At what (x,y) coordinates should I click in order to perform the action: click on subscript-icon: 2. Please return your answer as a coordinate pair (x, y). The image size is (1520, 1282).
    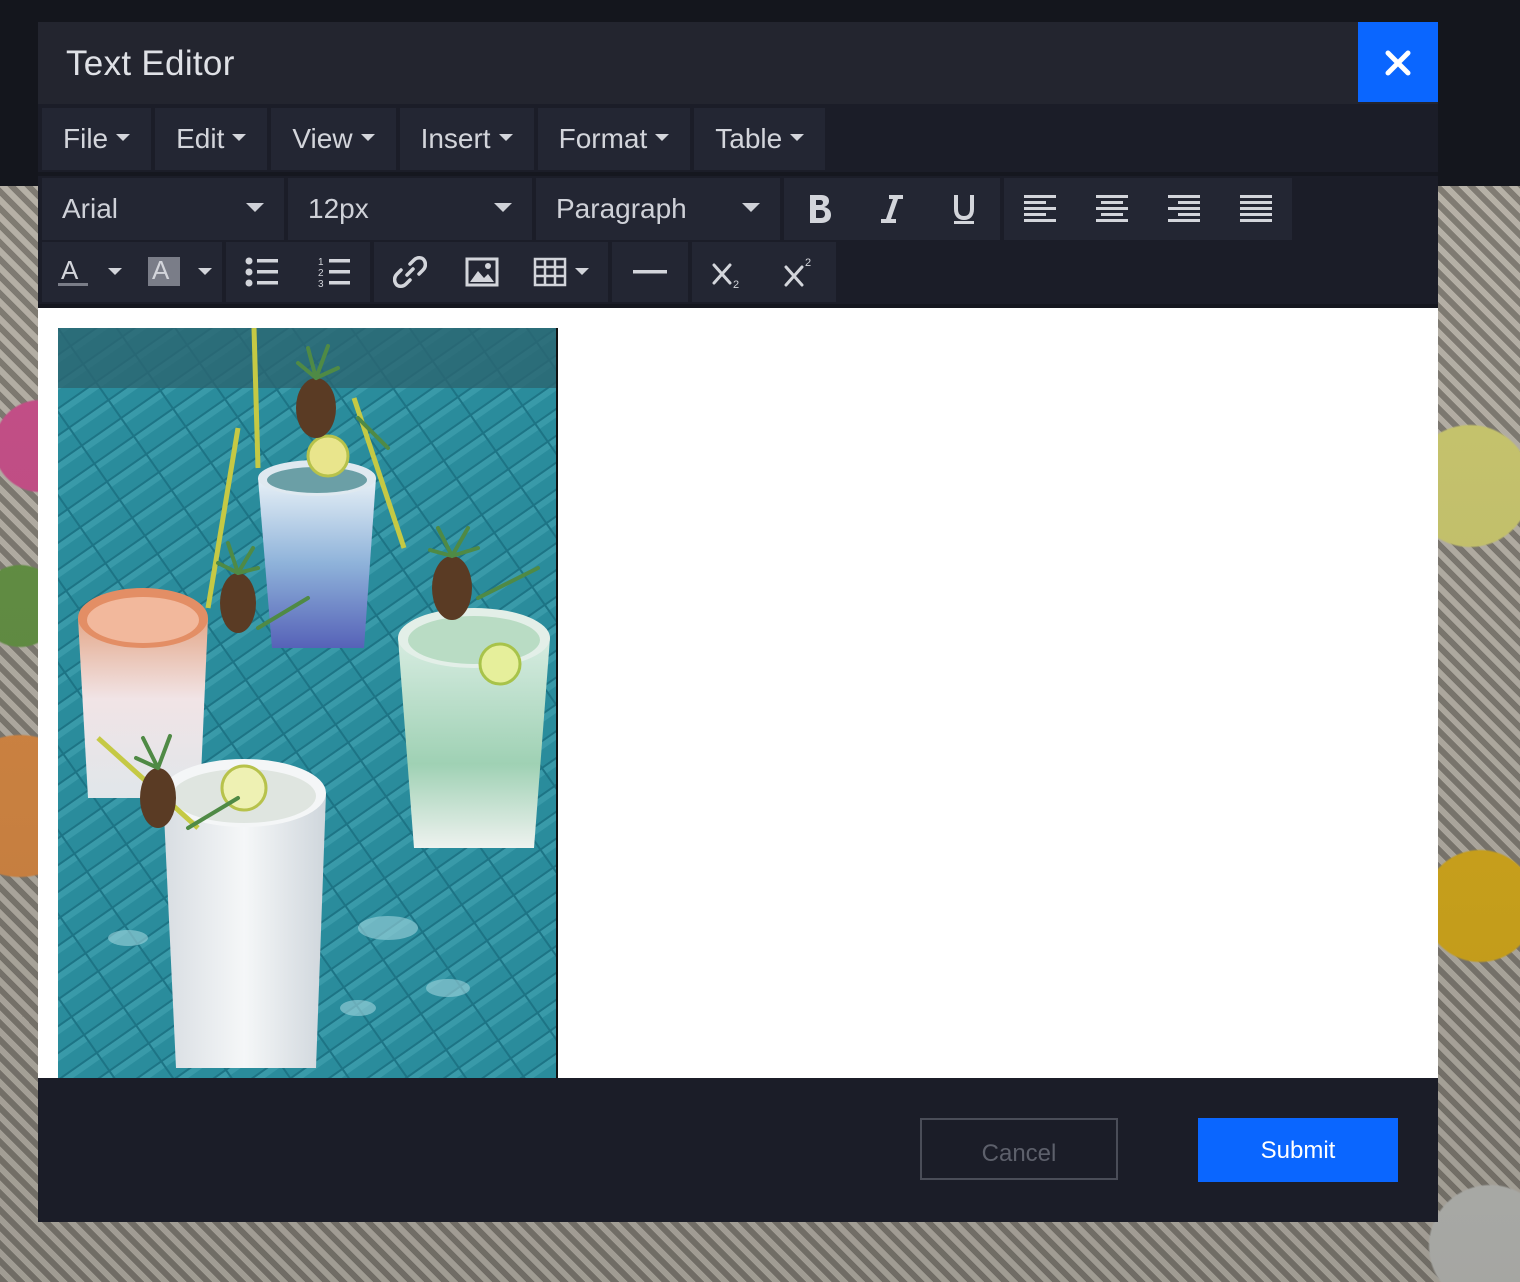
    Looking at the image, I should click on (725, 276).